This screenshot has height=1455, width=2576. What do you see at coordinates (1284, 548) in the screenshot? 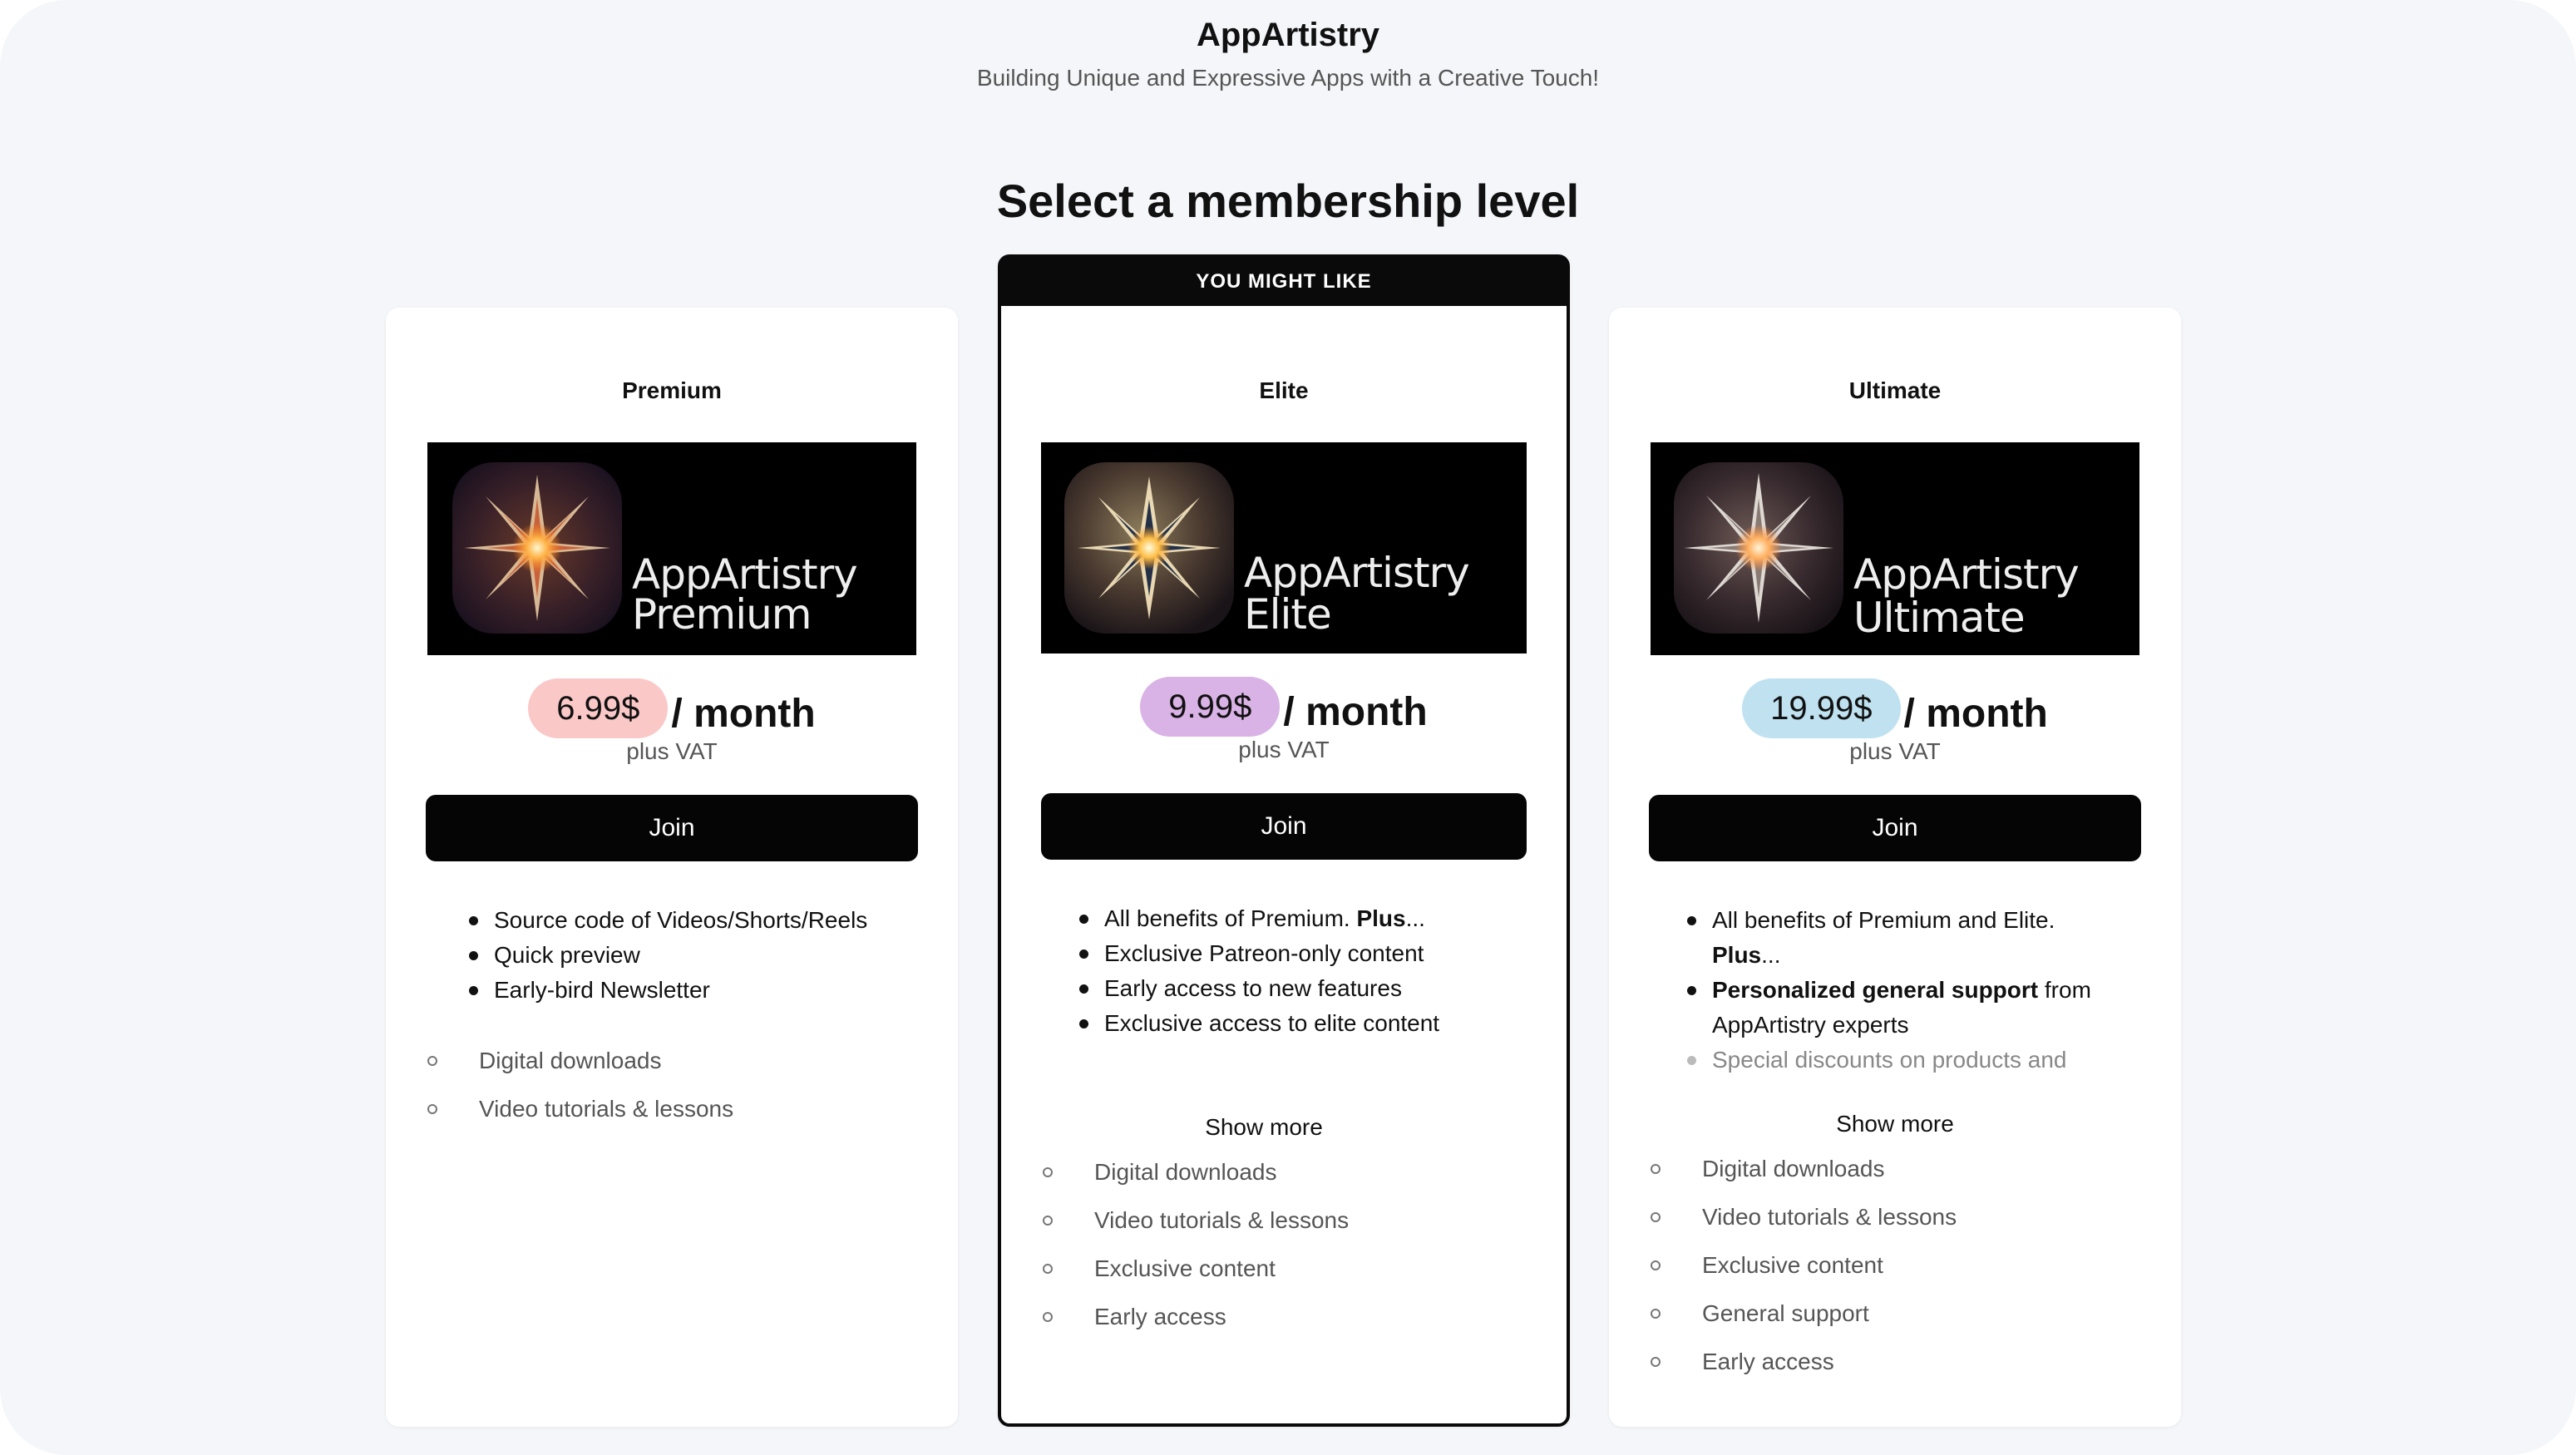
I see `tier-banner-image: AppArtistry Elite` at bounding box center [1284, 548].